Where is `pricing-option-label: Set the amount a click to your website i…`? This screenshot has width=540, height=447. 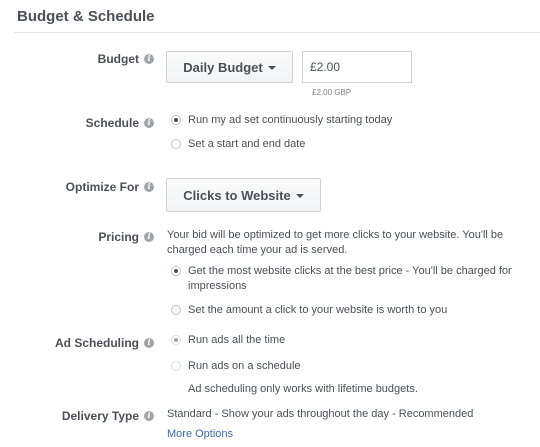
pricing-option-label: Set the amount a click to your website i… is located at coordinates (318, 310).